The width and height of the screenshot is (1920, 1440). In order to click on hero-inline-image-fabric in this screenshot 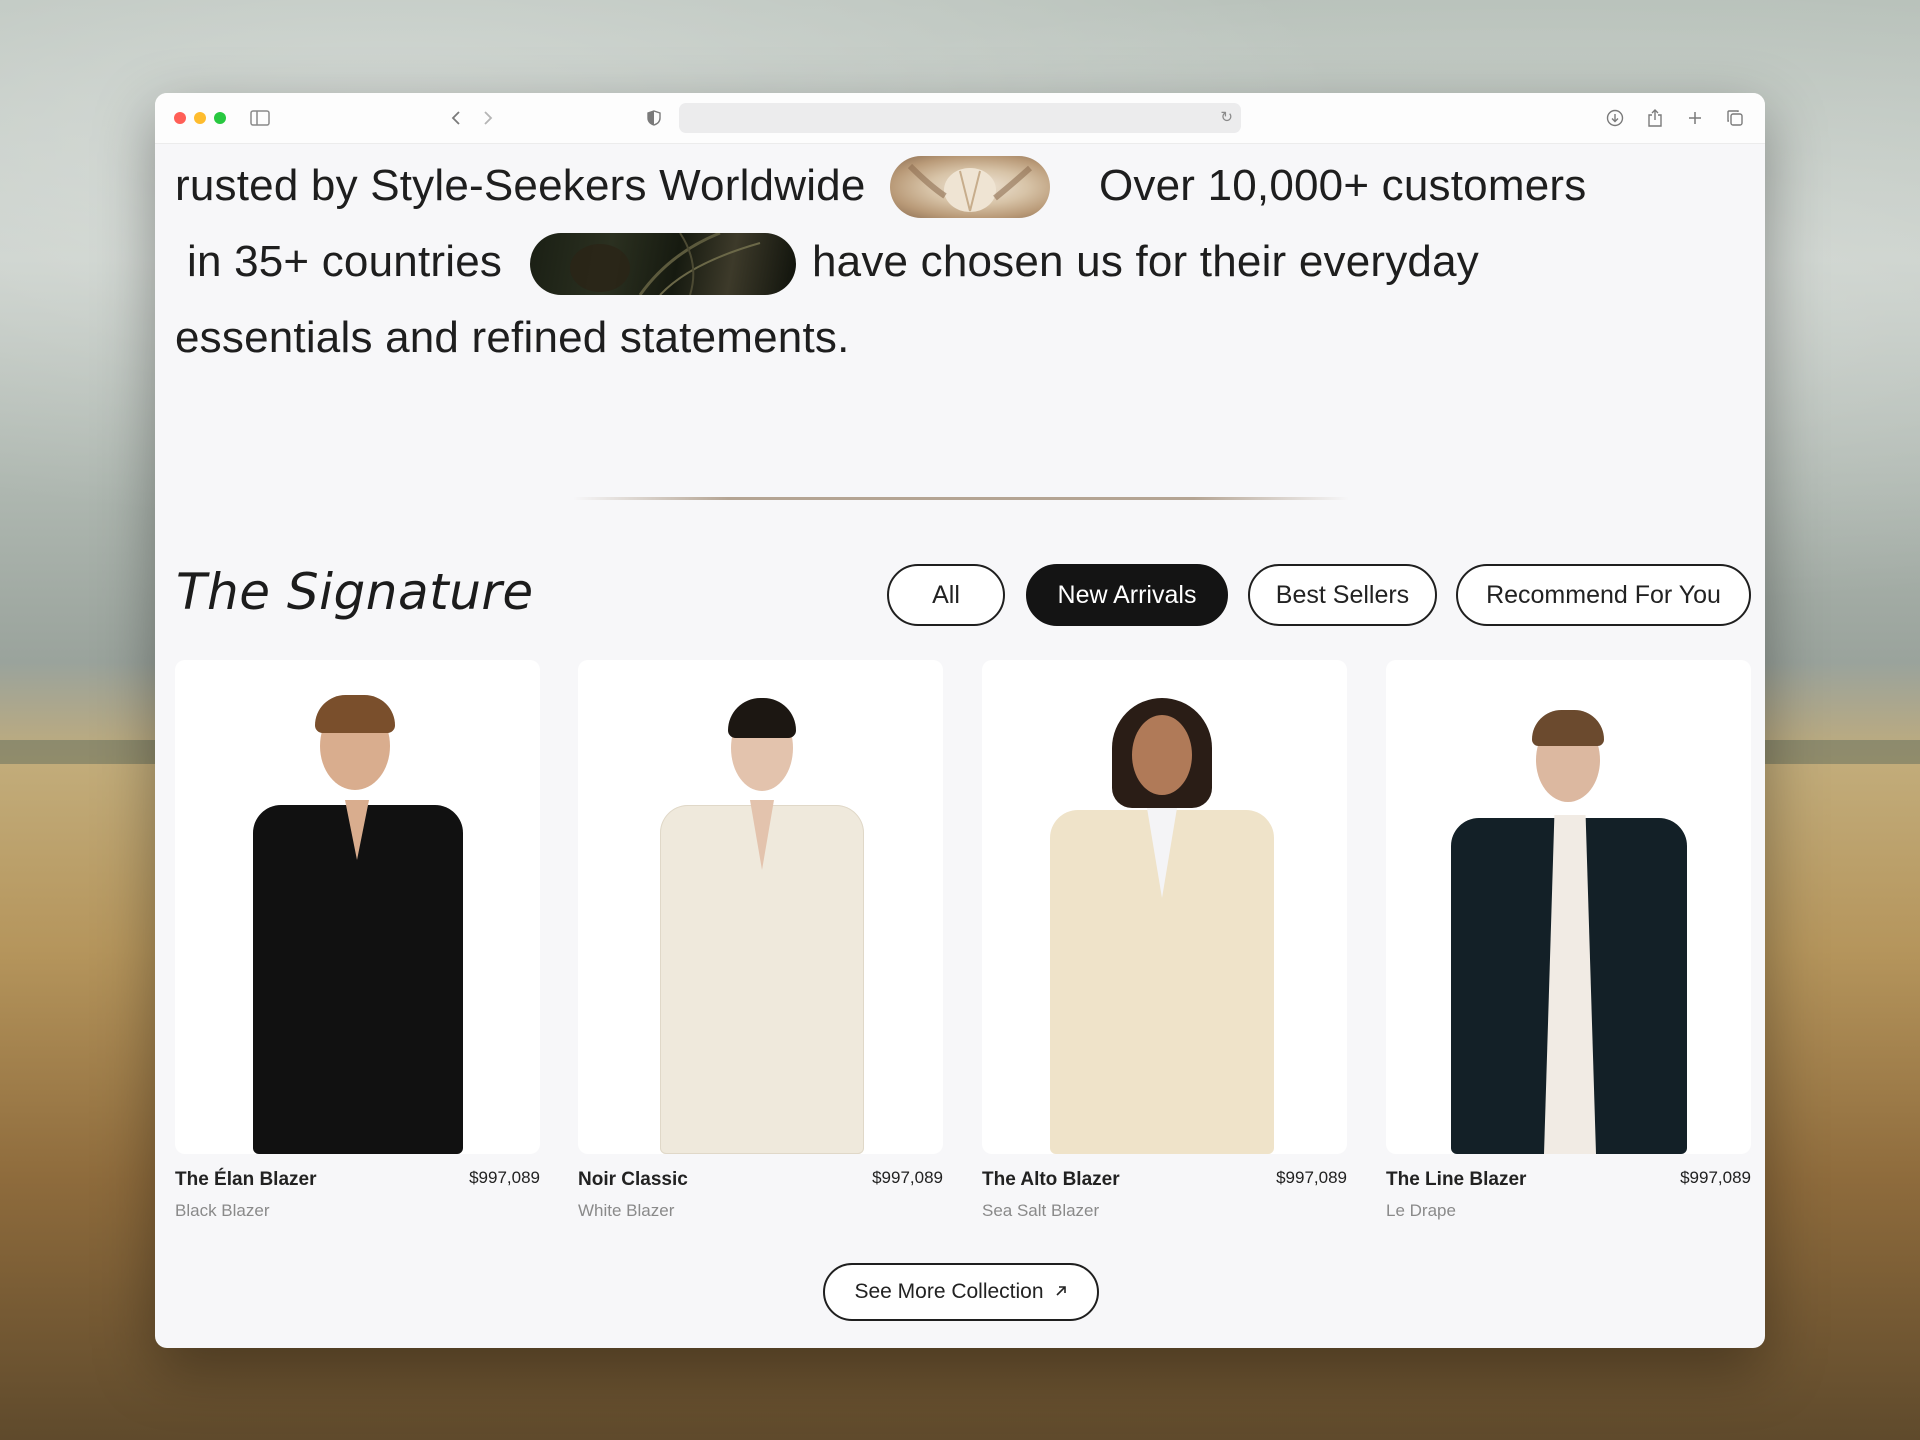, I will do `click(970, 187)`.